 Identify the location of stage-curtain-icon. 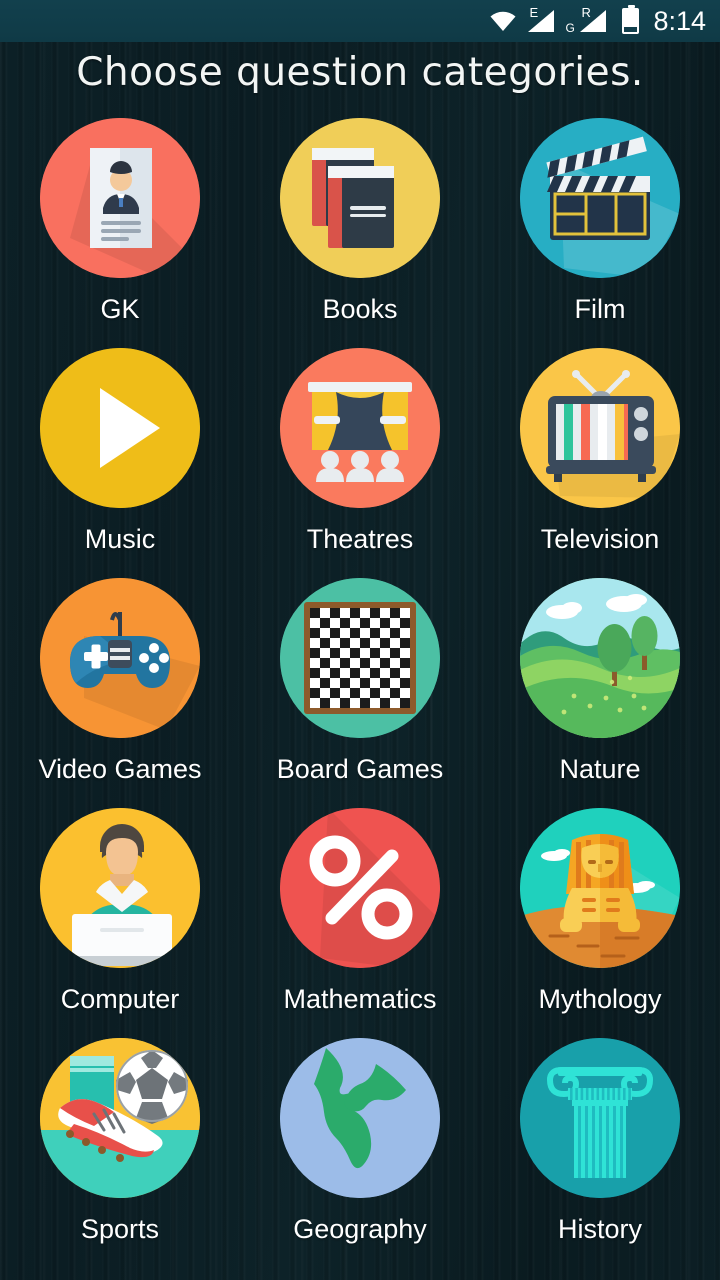
(360, 428).